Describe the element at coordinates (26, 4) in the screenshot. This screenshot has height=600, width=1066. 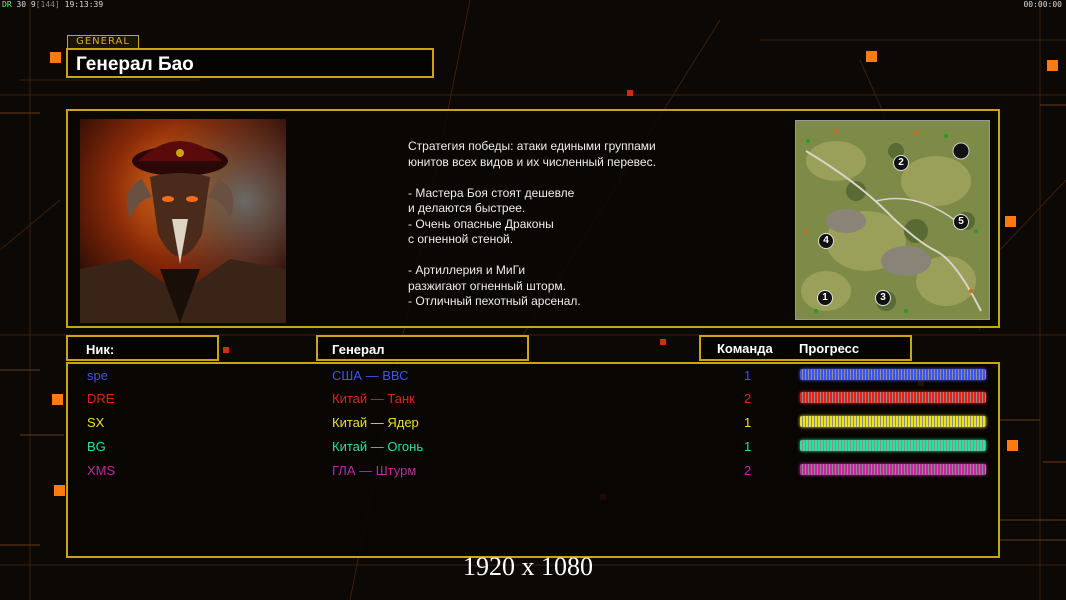
I see `hud-value: 30 9` at that location.